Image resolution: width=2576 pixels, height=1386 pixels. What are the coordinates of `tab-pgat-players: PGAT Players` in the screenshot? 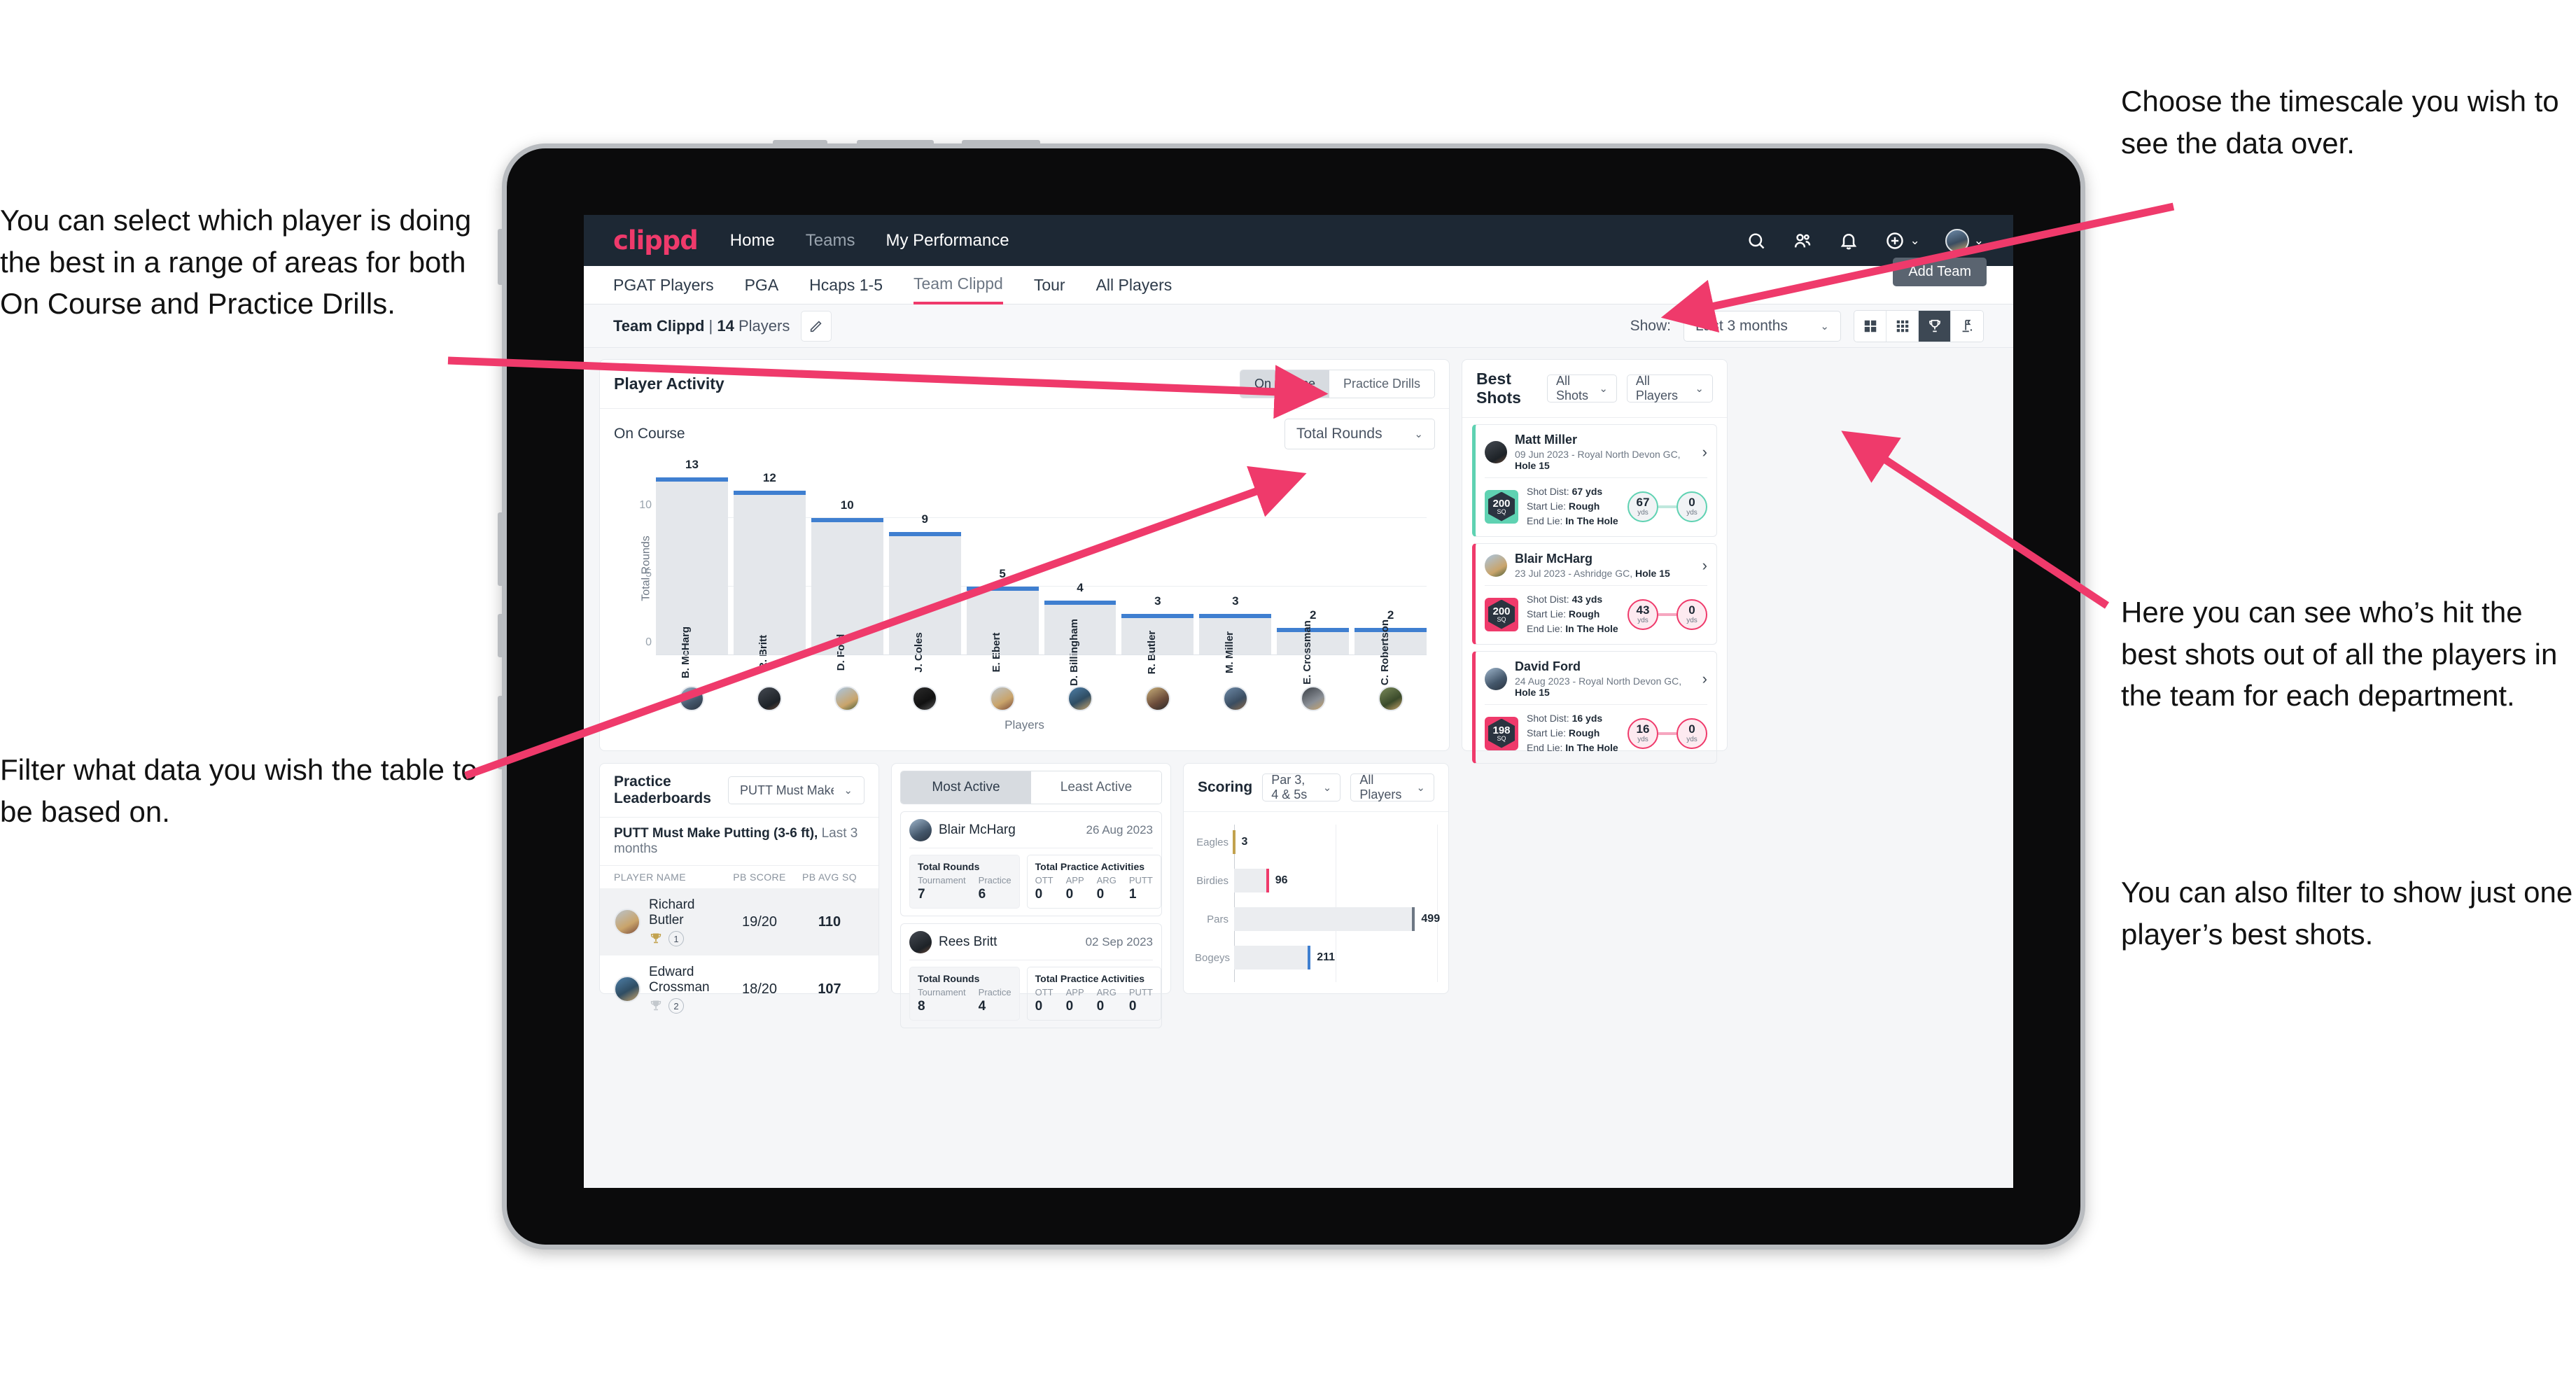 It's located at (663, 285).